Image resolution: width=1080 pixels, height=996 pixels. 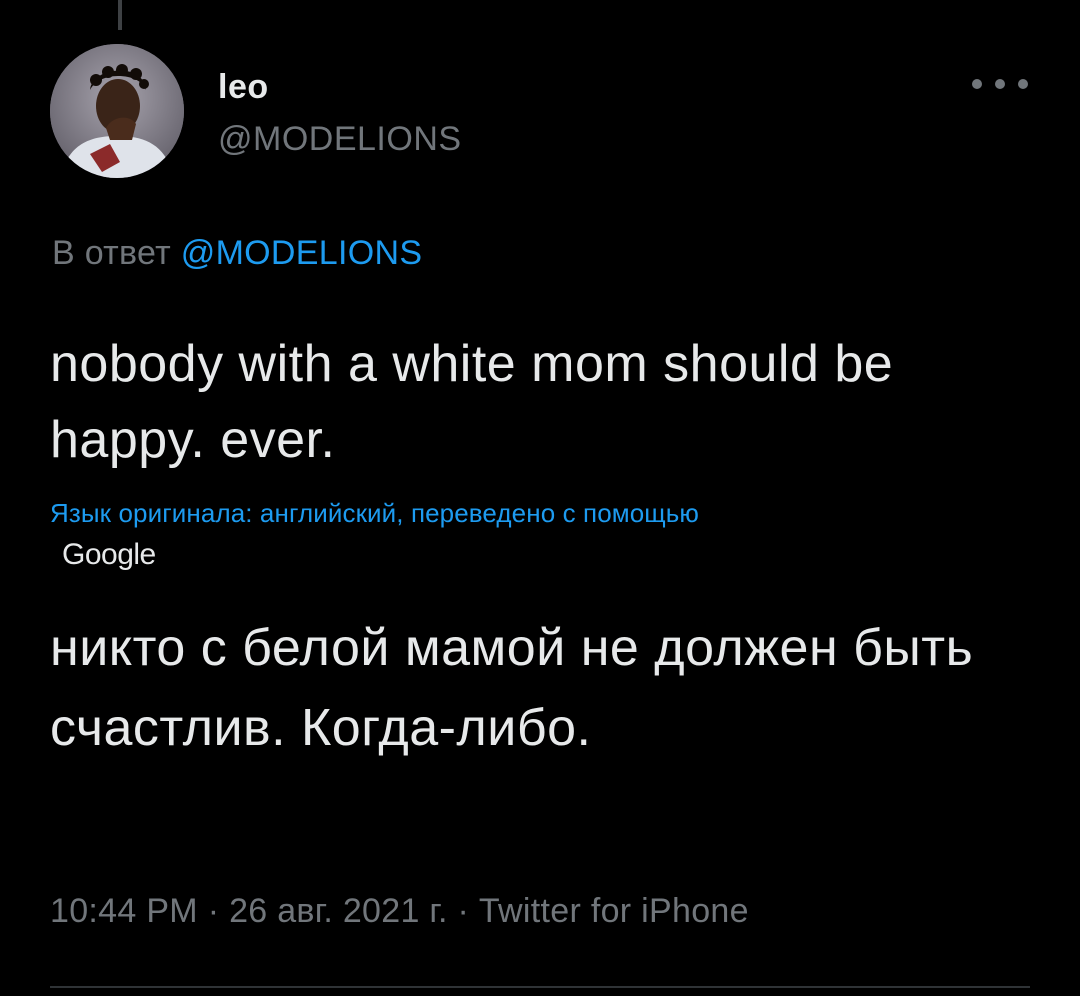 I want to click on divider, so click(x=540, y=987).